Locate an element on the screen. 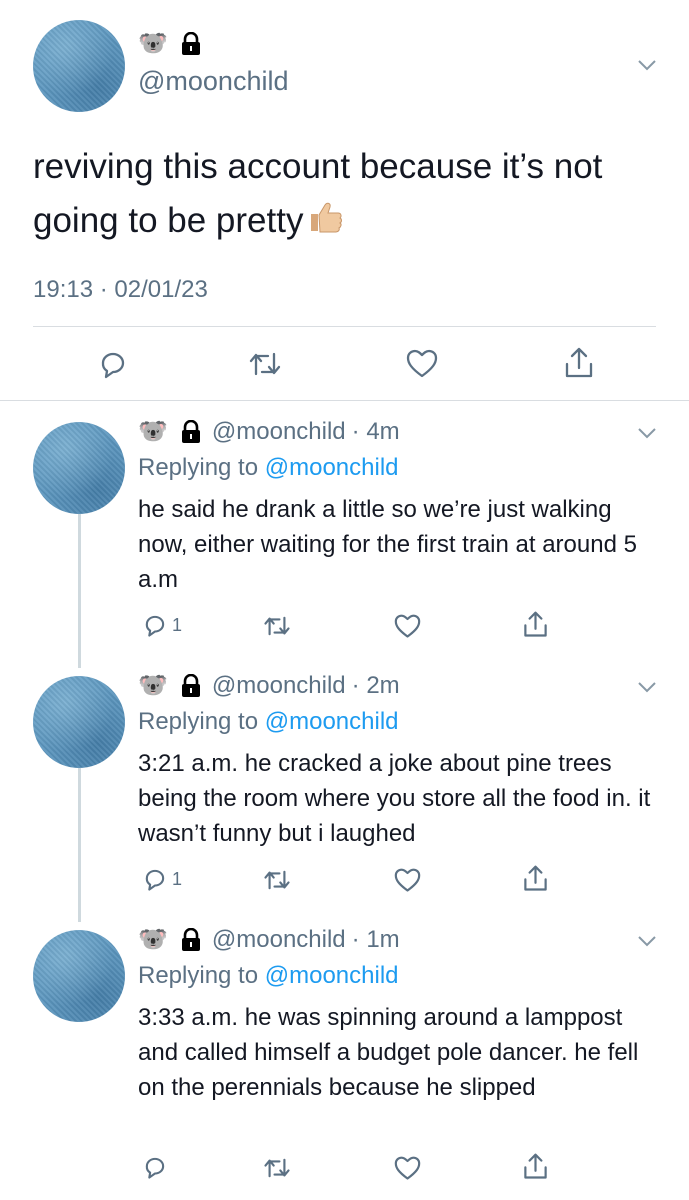 The height and width of the screenshot is (1200, 689). reply-header: 🐨 @moonchild · 4m is located at coordinates (269, 432).